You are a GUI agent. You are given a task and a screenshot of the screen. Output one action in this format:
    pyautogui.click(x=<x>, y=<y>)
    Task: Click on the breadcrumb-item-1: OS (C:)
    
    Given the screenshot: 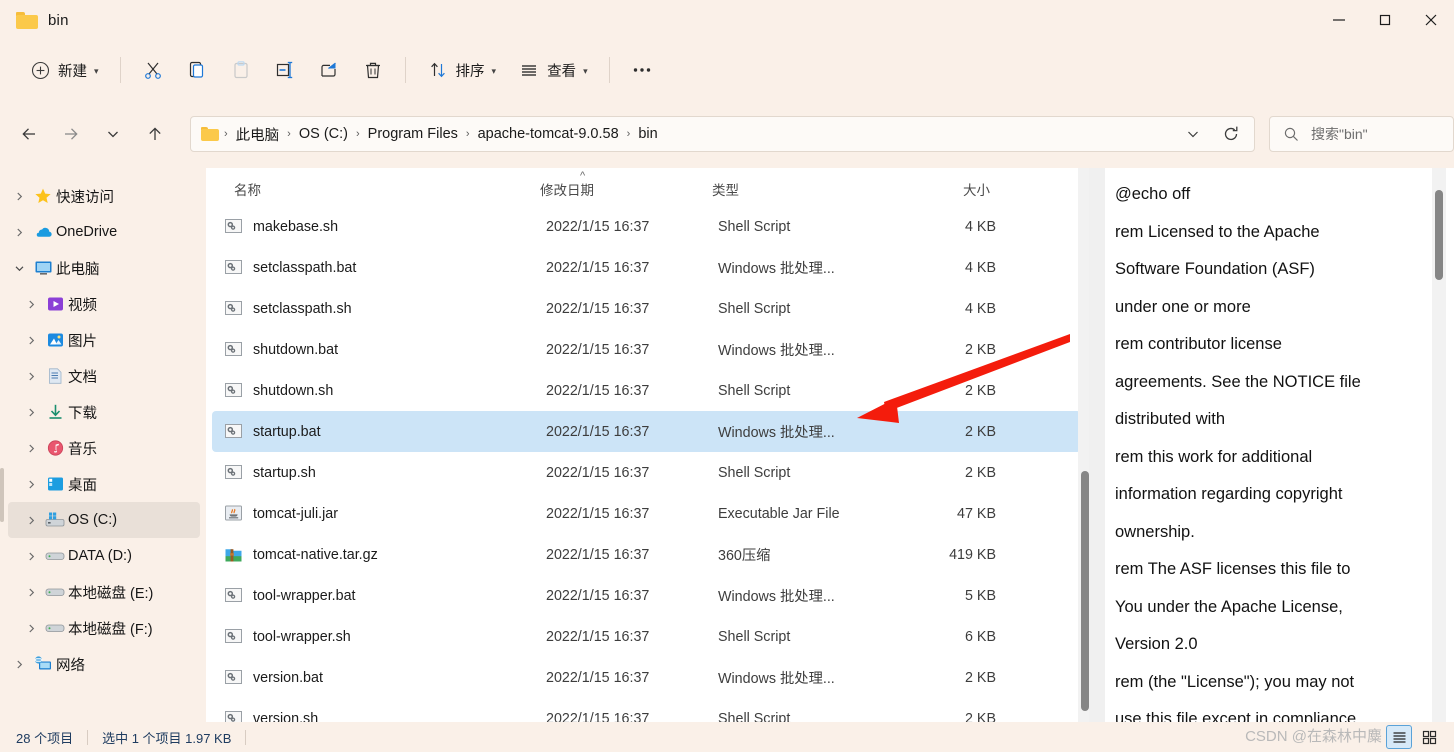 What is the action you would take?
    pyautogui.click(x=323, y=134)
    